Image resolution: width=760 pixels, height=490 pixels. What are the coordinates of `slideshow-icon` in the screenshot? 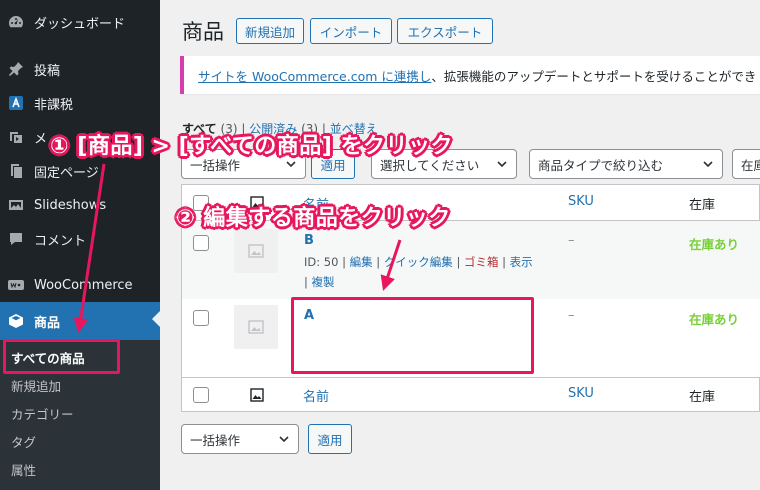 It's located at (16, 205).